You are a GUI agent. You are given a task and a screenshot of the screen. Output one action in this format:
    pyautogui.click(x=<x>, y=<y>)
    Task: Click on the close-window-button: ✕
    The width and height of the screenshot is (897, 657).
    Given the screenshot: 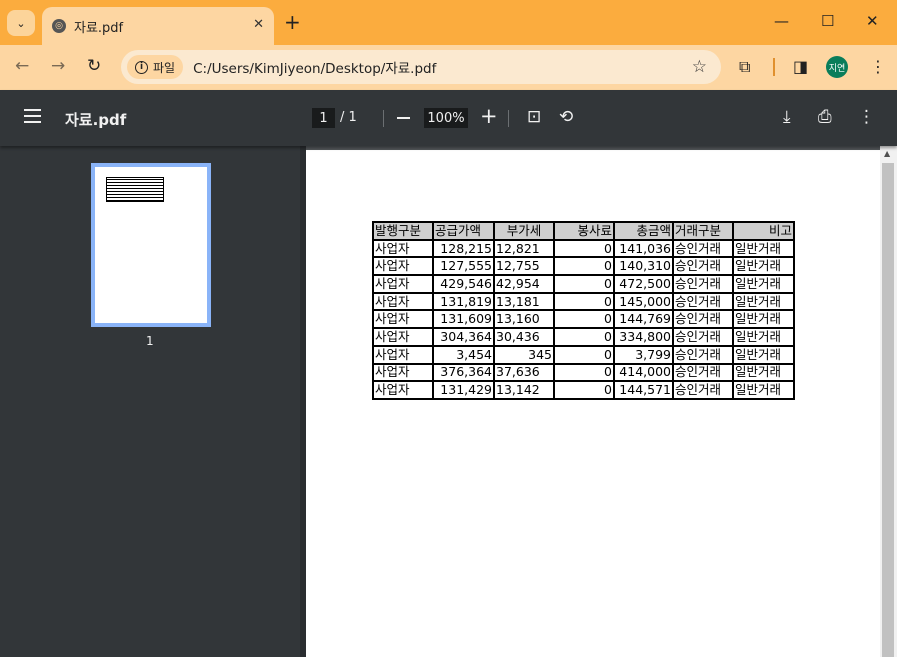 What is the action you would take?
    pyautogui.click(x=872, y=21)
    